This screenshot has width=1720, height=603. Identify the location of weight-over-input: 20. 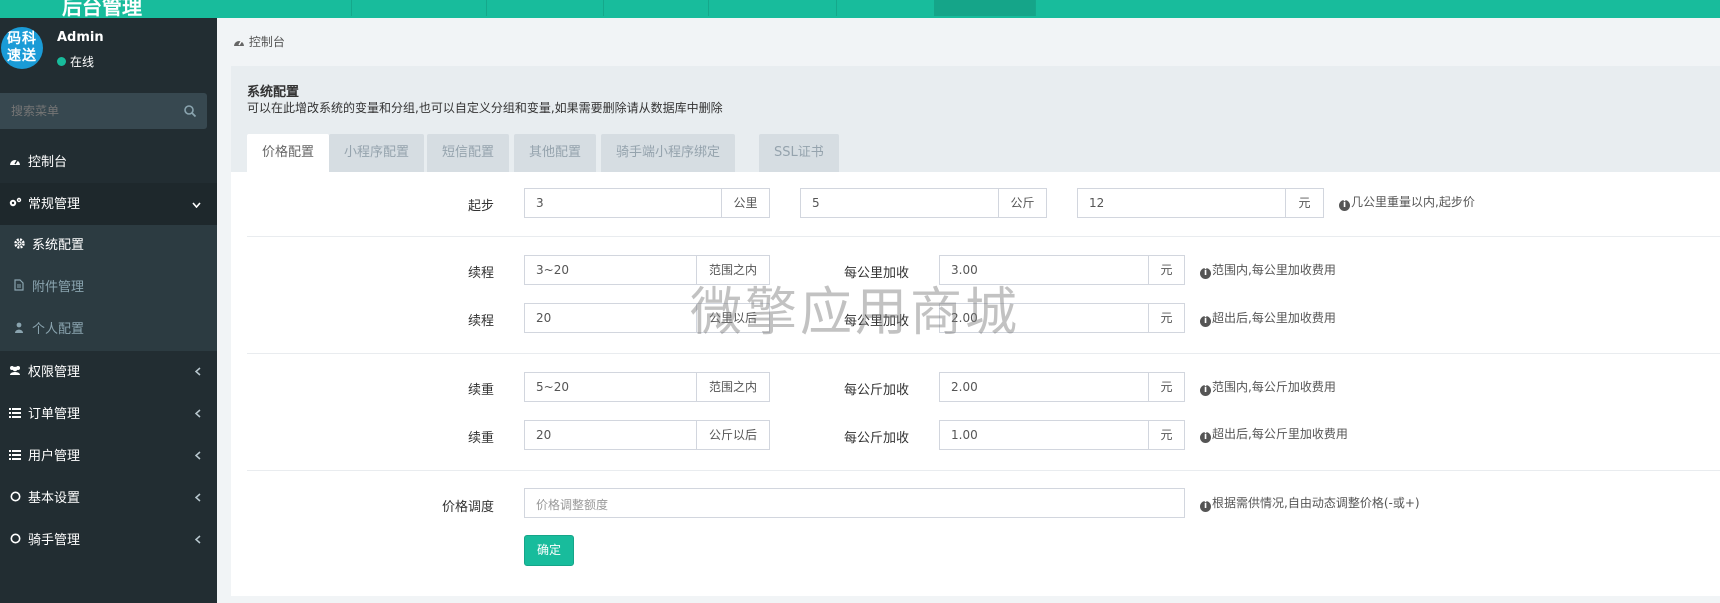
(610, 435).